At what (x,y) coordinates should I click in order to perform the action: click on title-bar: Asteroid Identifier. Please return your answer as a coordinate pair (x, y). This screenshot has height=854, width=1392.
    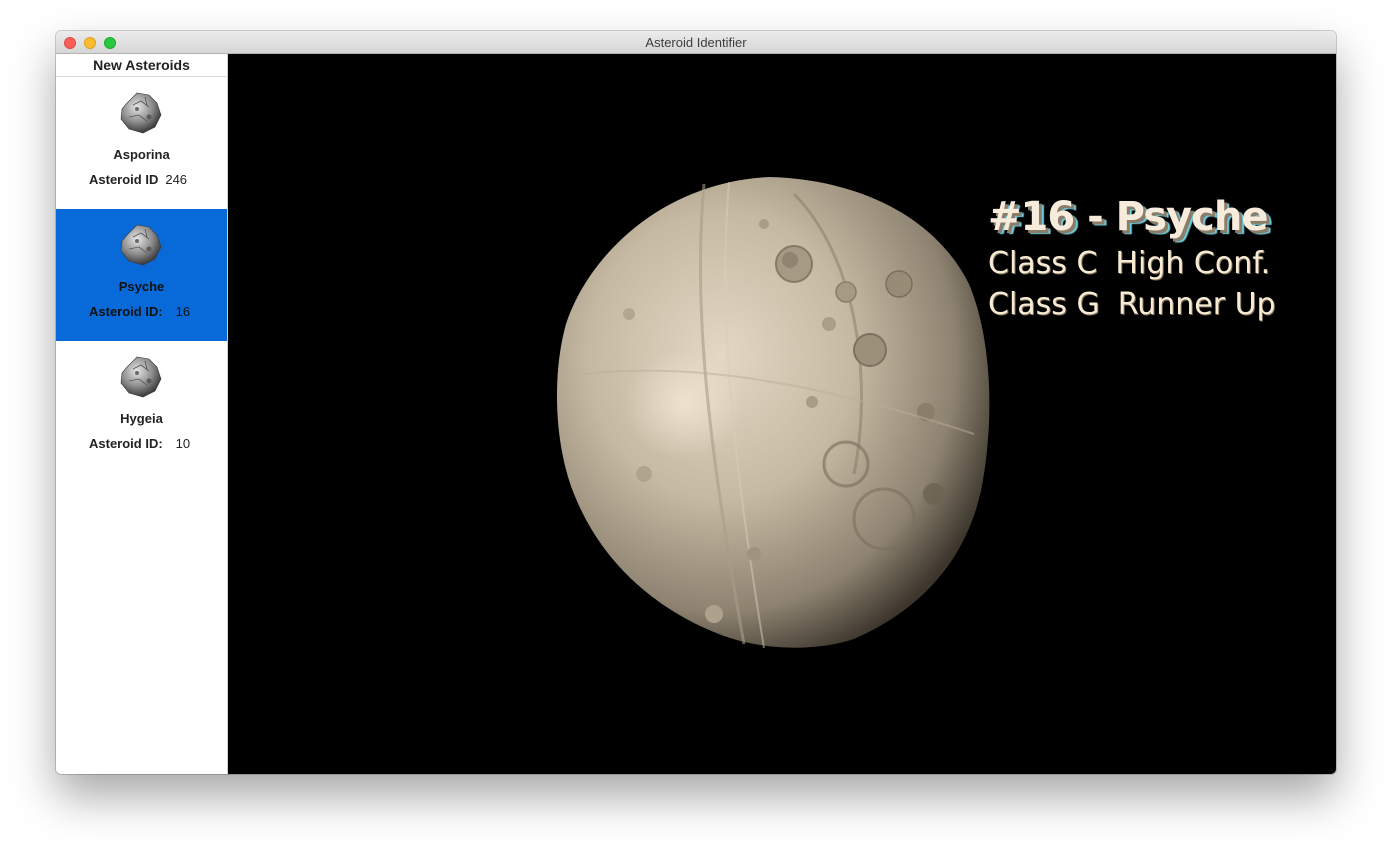
    Looking at the image, I should click on (696, 42).